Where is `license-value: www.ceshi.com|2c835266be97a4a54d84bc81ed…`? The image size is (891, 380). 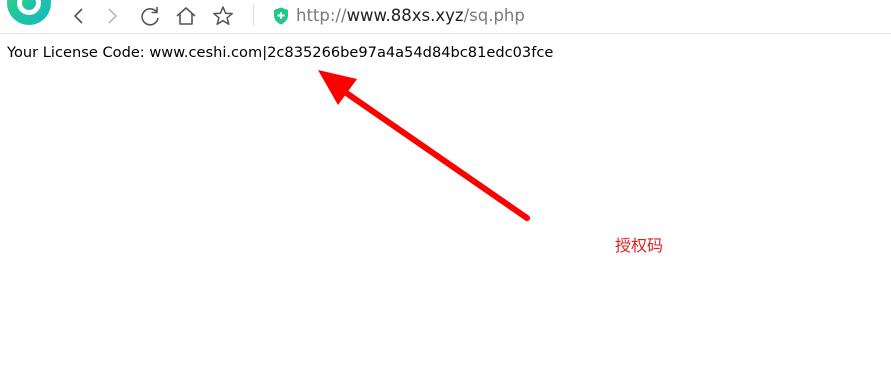 license-value: www.ceshi.com|2c835266be97a4a54d84bc81ed… is located at coordinates (351, 52).